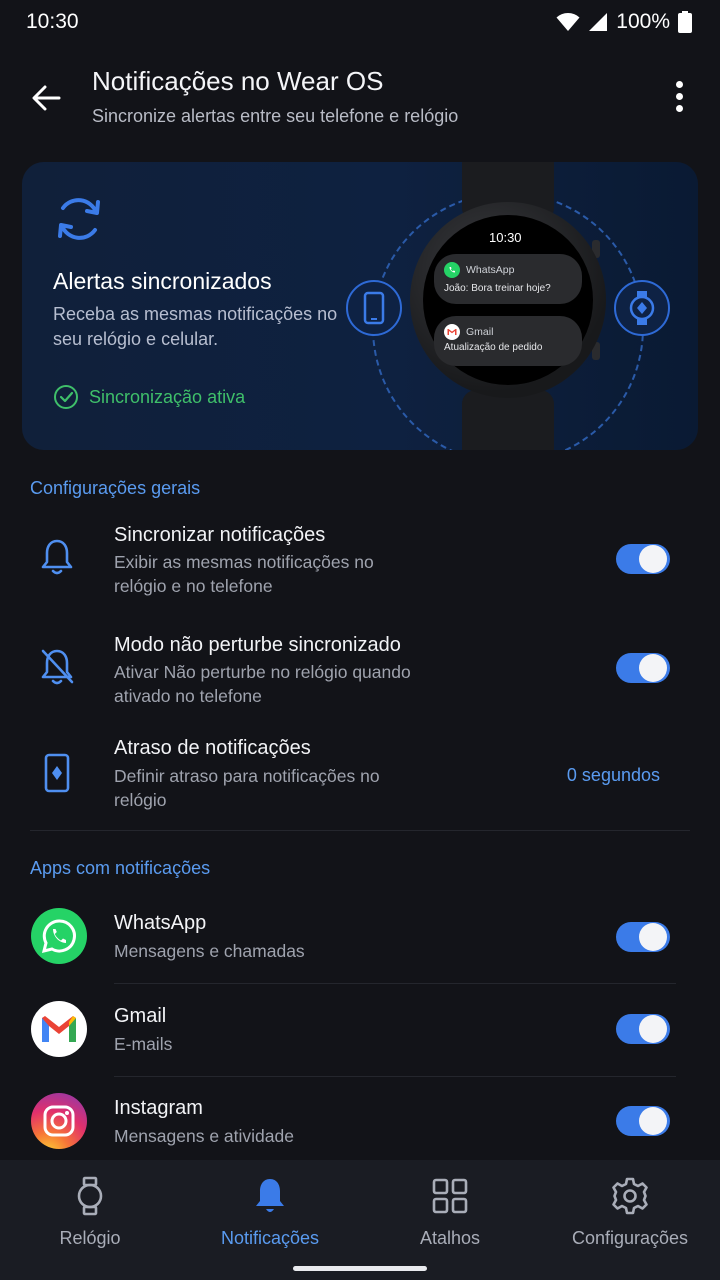  I want to click on app-name-instagram: Instagram, so click(158, 1108).